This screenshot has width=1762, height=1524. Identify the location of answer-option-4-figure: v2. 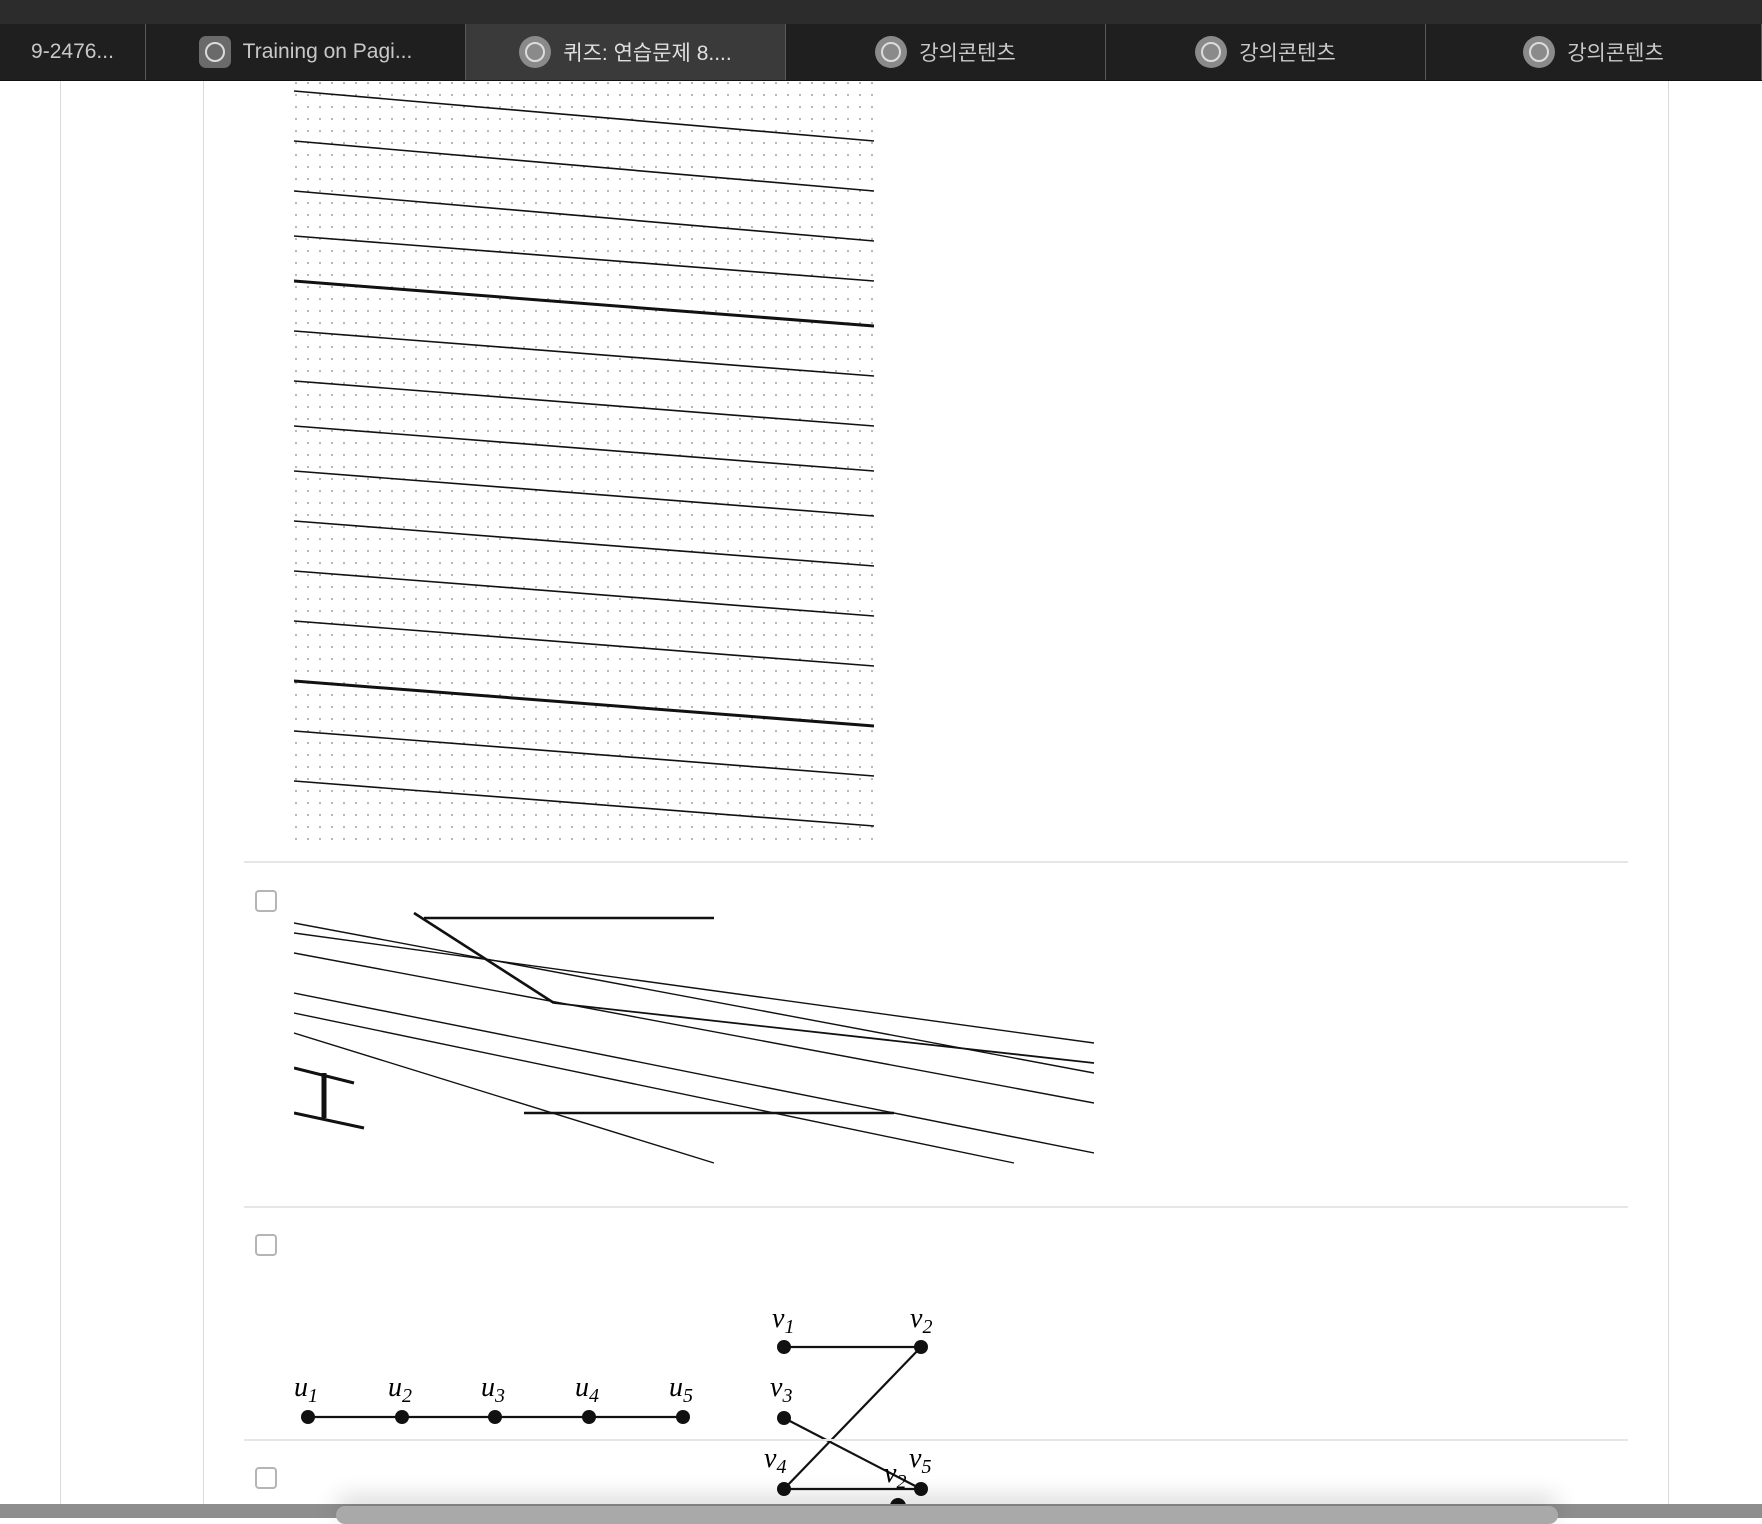
(910, 1480).